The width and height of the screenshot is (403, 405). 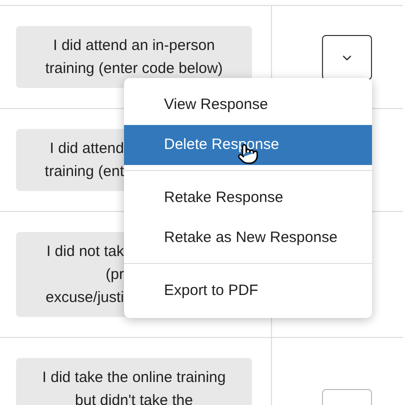 What do you see at coordinates (134, 378) in the screenshot?
I see `option-text: I did take the online training` at bounding box center [134, 378].